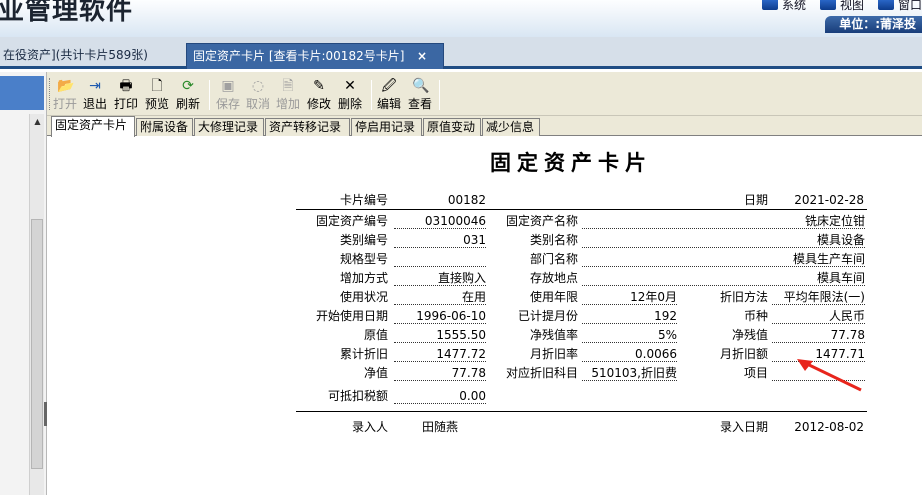 The image size is (922, 495). Describe the element at coordinates (440, 335) in the screenshot. I see `original-value: 1555.50` at that location.